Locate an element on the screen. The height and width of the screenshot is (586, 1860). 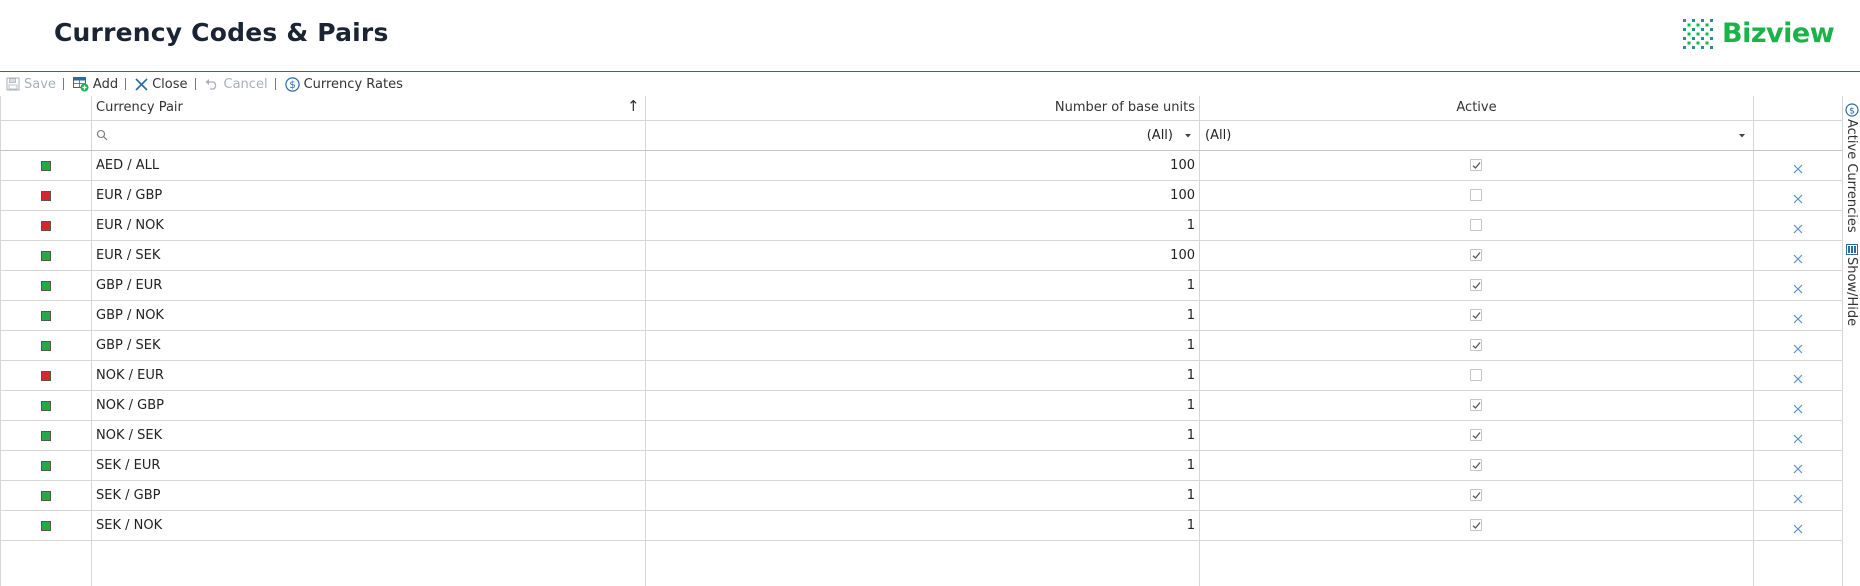
currency-pair-cell: GBP / EUR is located at coordinates (129, 286).